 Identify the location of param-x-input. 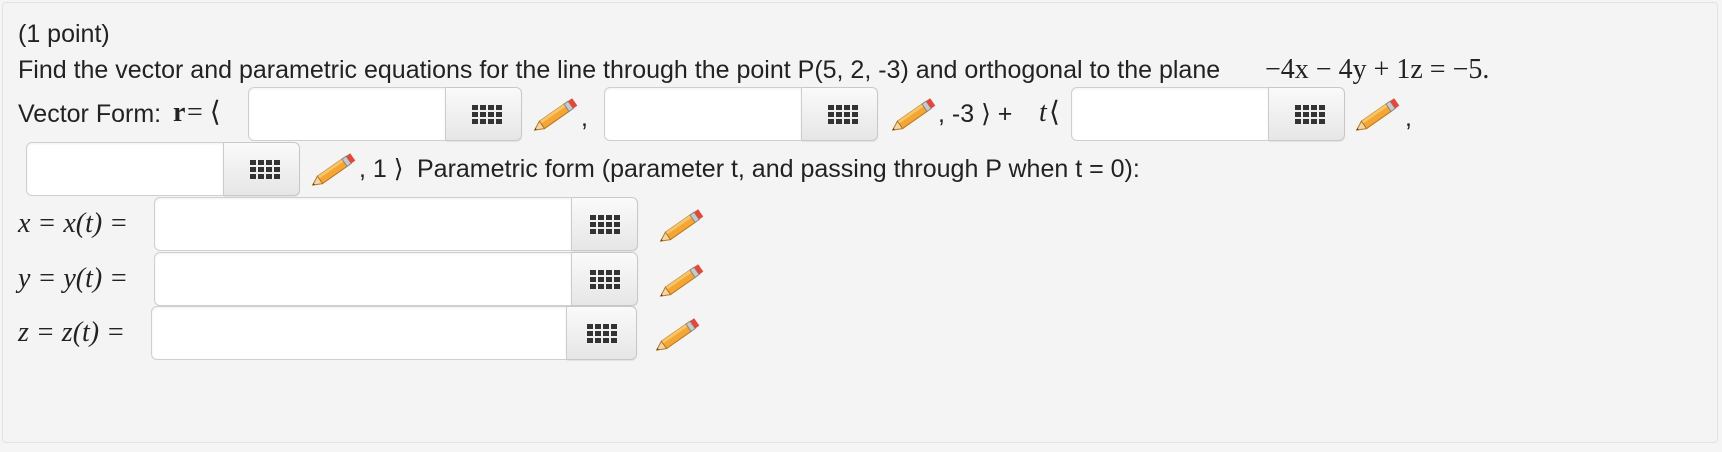
(363, 224).